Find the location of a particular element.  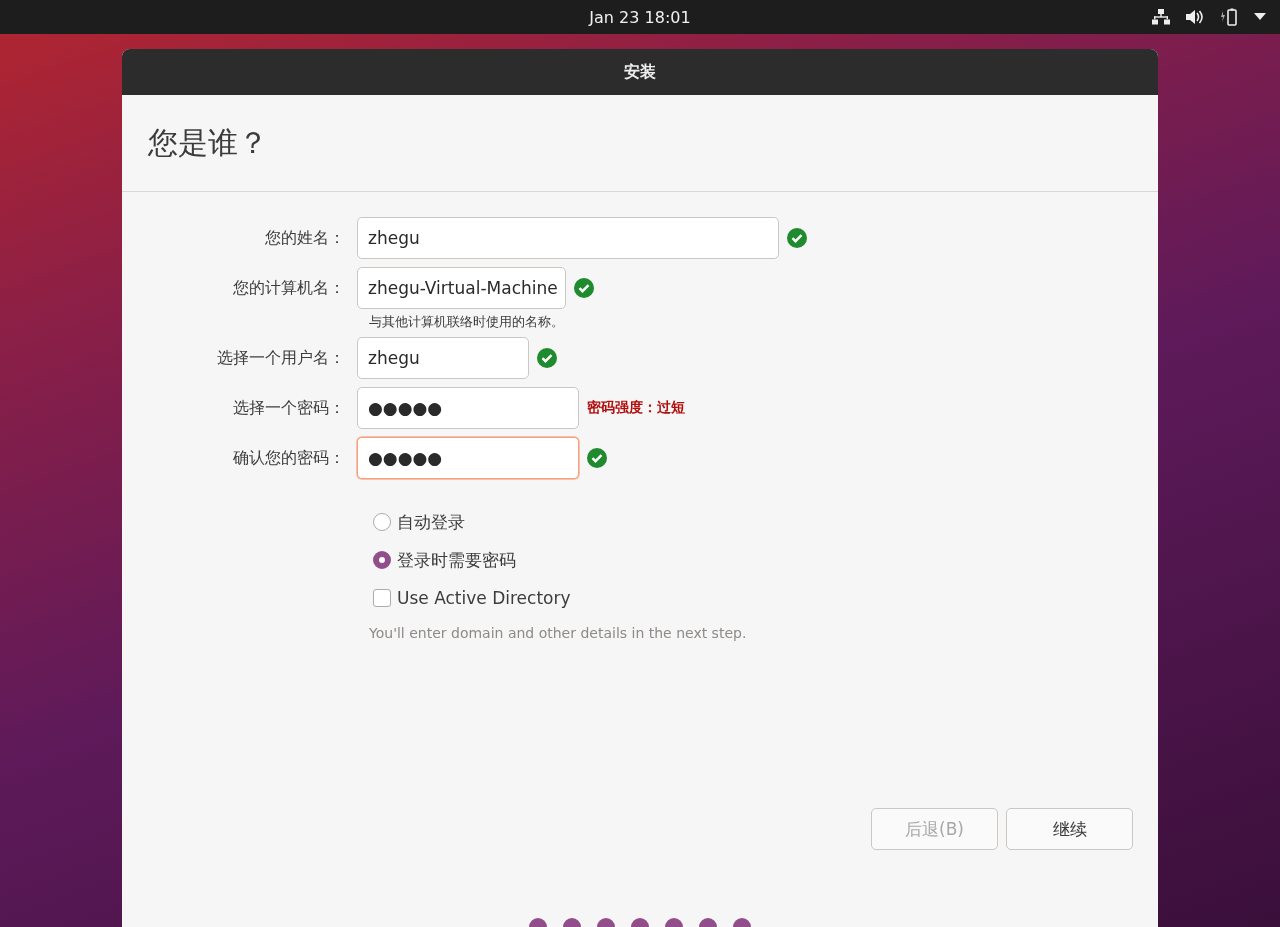

password-strength-text: 密码强度：过短 is located at coordinates (636, 408).